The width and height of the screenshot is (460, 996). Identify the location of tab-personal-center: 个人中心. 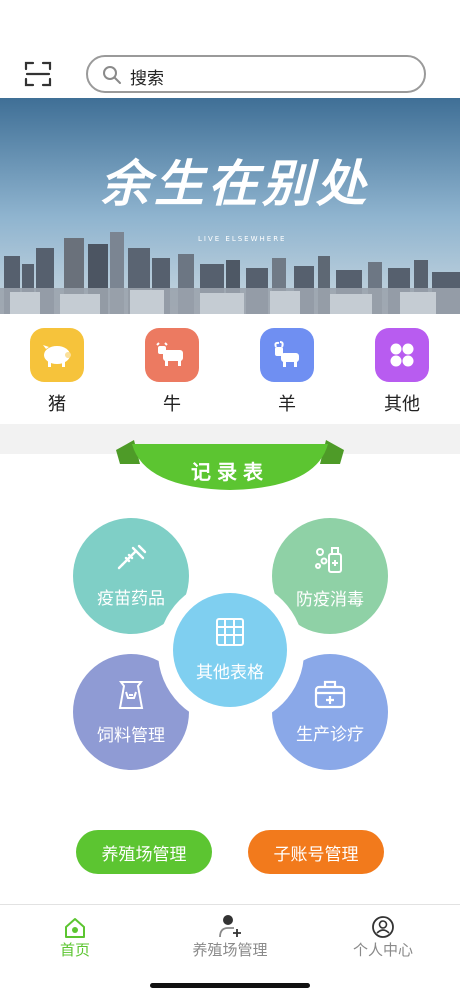
(383, 937).